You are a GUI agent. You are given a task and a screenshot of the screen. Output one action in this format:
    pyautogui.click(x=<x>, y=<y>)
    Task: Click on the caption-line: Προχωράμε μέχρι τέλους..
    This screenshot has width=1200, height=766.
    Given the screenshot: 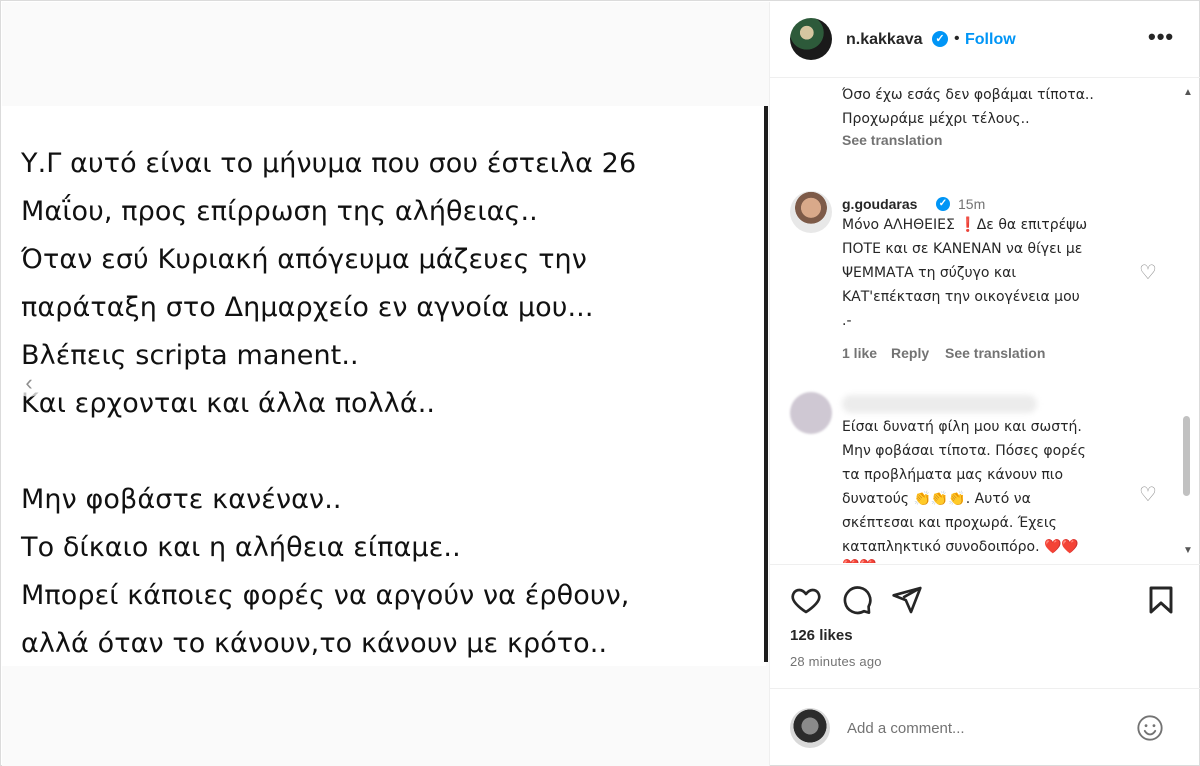 What is the action you would take?
    pyautogui.click(x=936, y=119)
    